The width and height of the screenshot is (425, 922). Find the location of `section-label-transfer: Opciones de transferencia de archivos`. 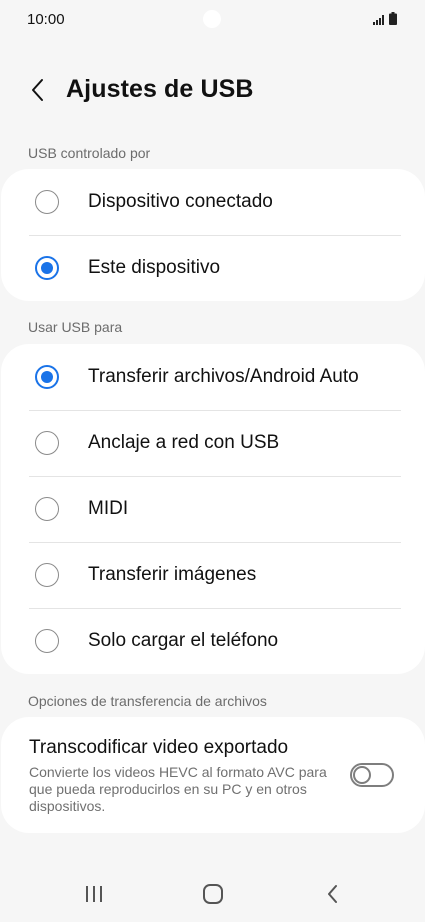

section-label-transfer: Opciones de transferencia de archivos is located at coordinates (147, 701).